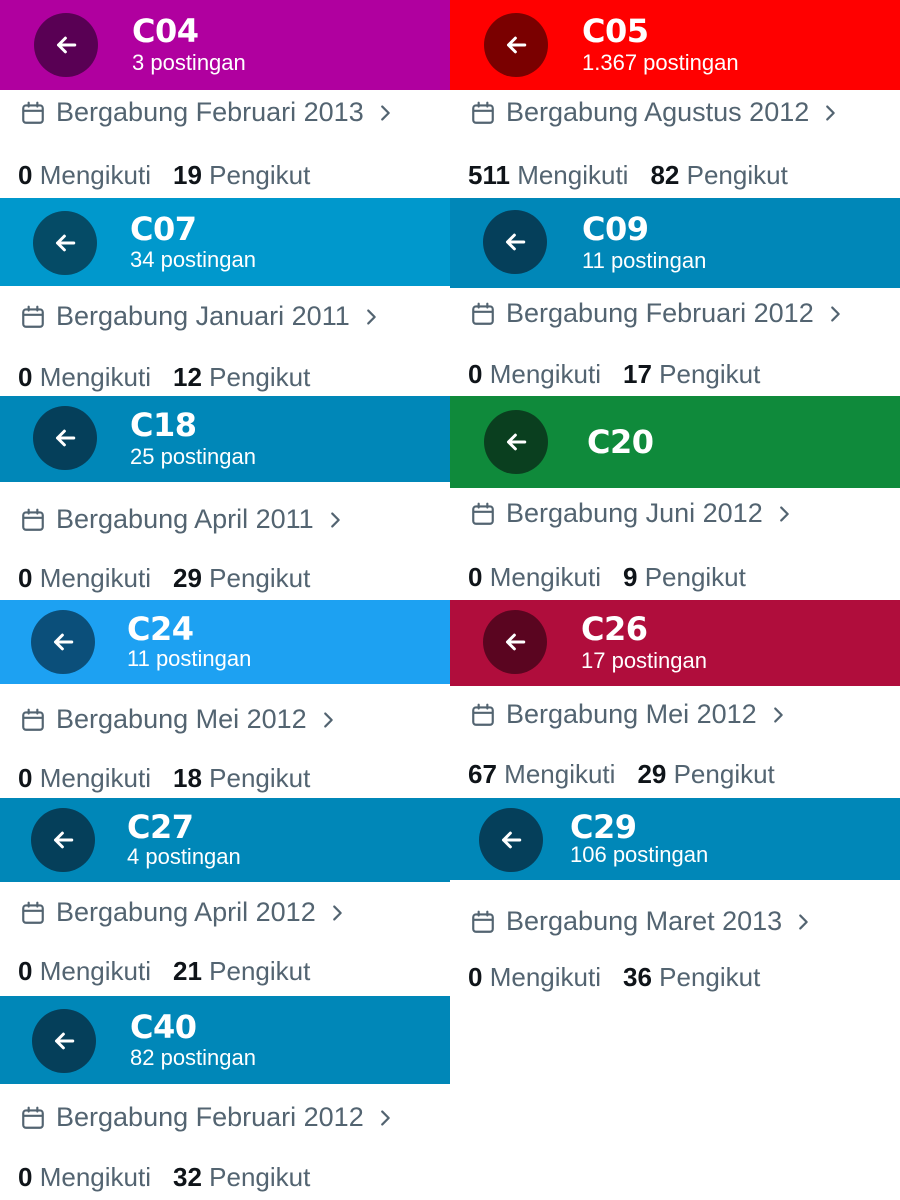  I want to click on following-count: 511, so click(489, 175).